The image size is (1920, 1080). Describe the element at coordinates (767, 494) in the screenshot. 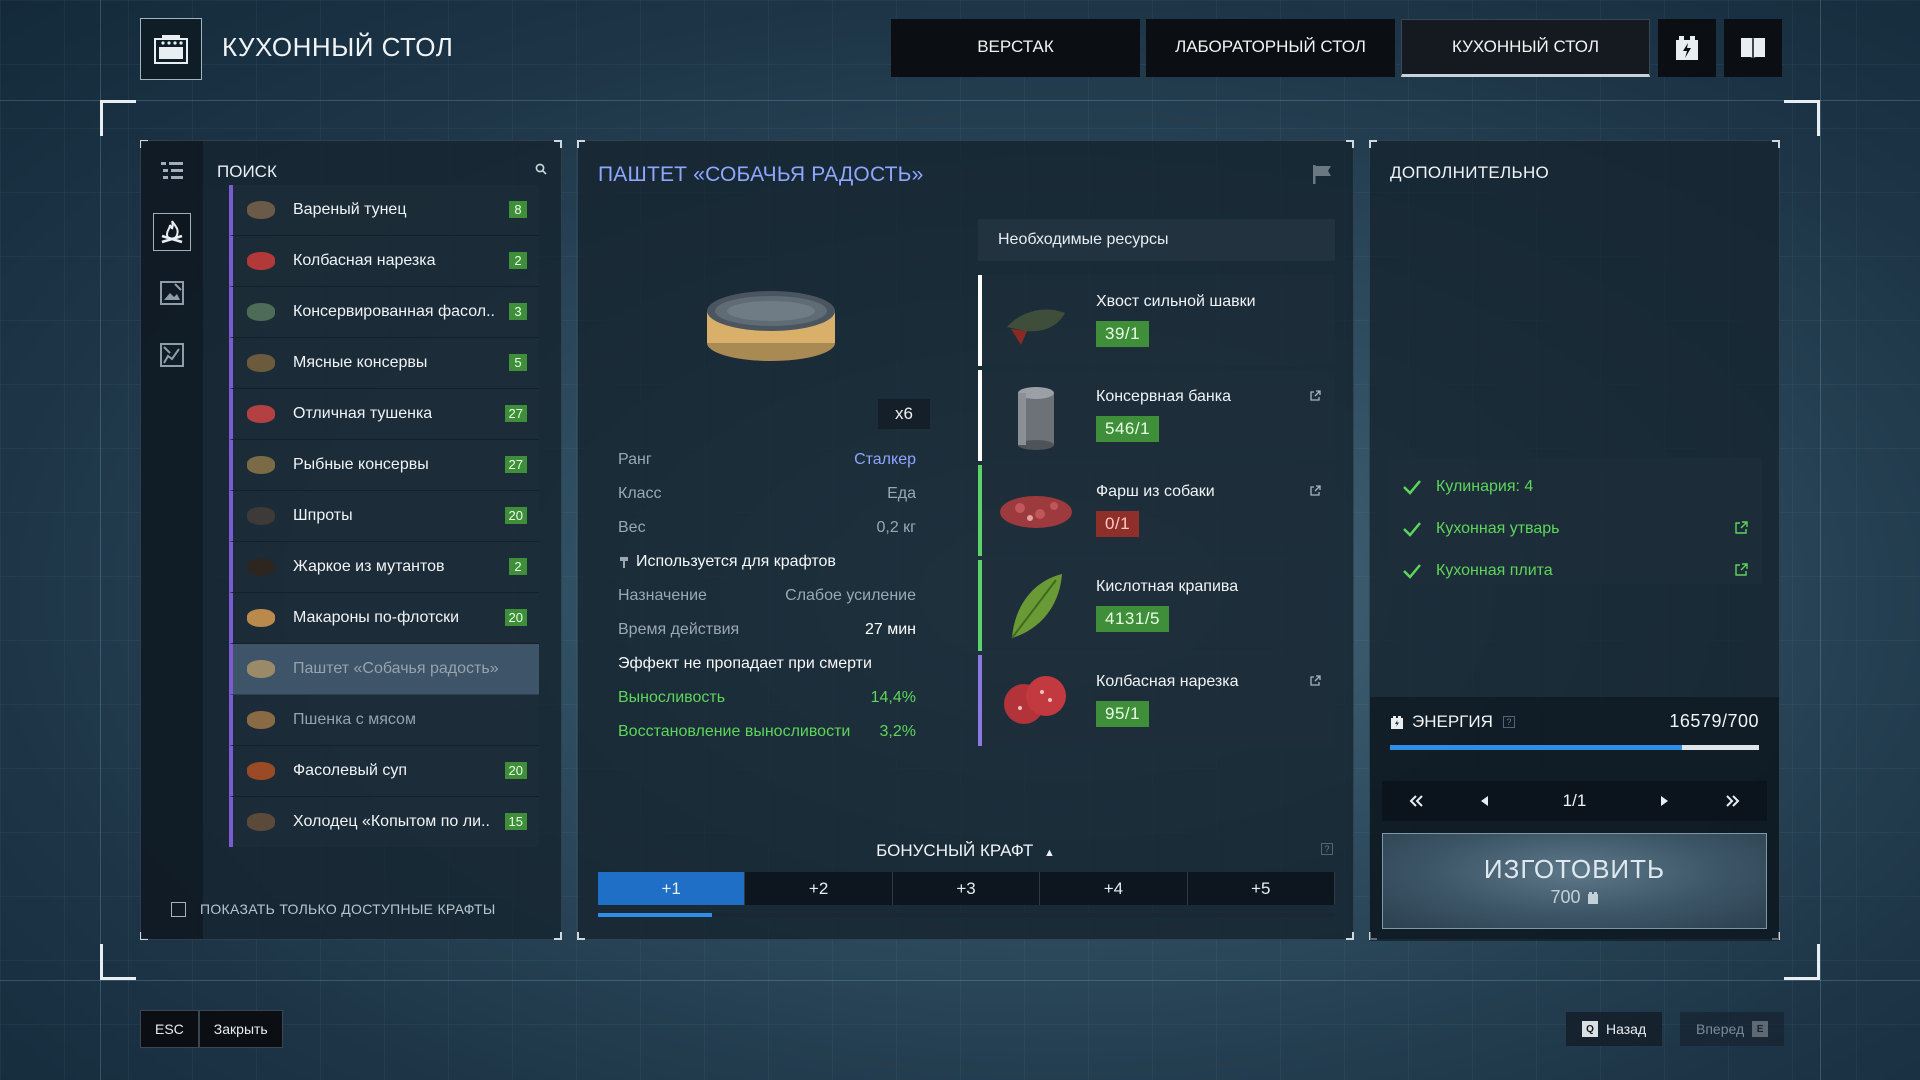

I see `stat-class: Класс Еда` at that location.